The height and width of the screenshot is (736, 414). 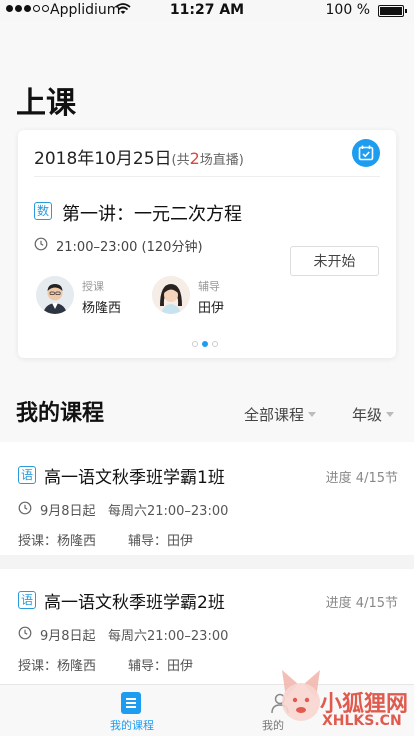 What do you see at coordinates (103, 159) in the screenshot?
I see `date-text: 2018年10月25日` at bounding box center [103, 159].